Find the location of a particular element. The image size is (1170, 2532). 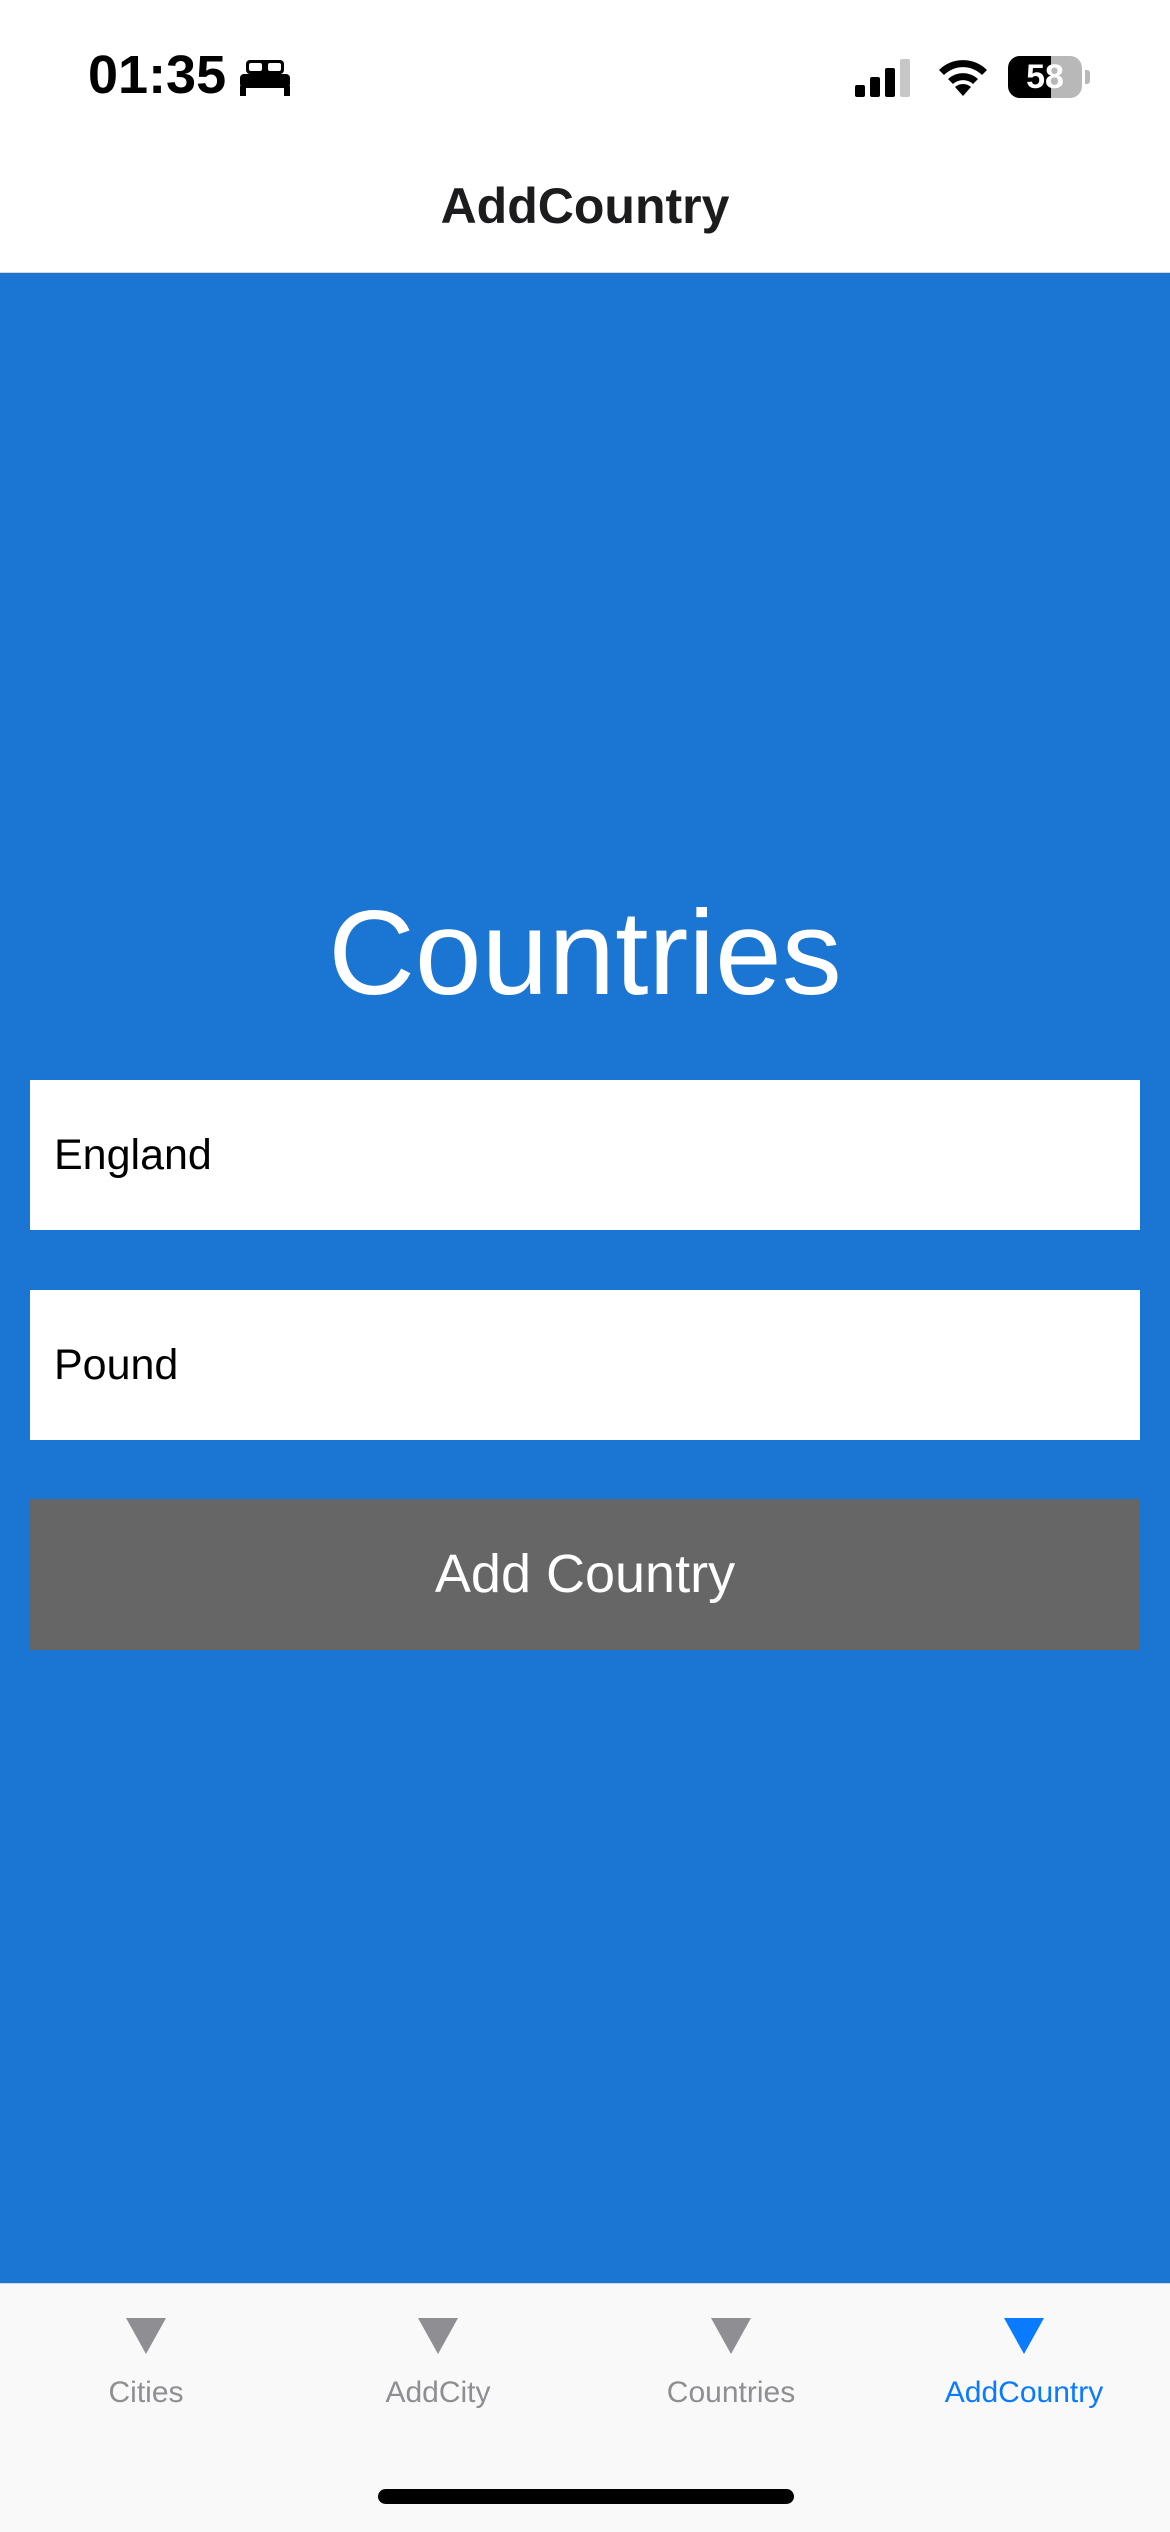

tab-label: Countries is located at coordinates (731, 2392).